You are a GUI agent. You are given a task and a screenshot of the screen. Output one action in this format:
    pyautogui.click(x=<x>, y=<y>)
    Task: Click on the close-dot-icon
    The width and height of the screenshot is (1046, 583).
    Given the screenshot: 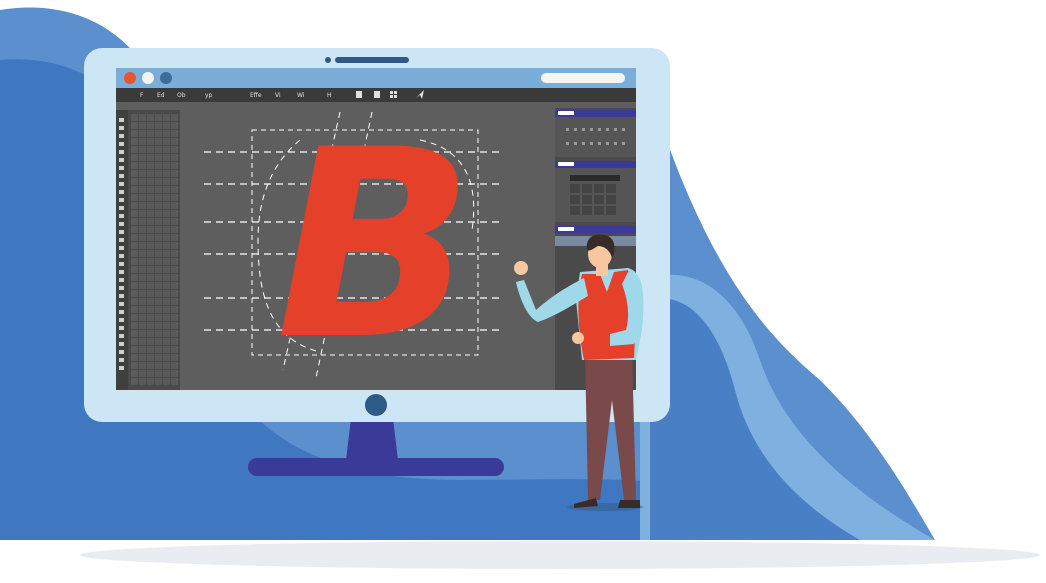 What is the action you would take?
    pyautogui.click(x=130, y=78)
    